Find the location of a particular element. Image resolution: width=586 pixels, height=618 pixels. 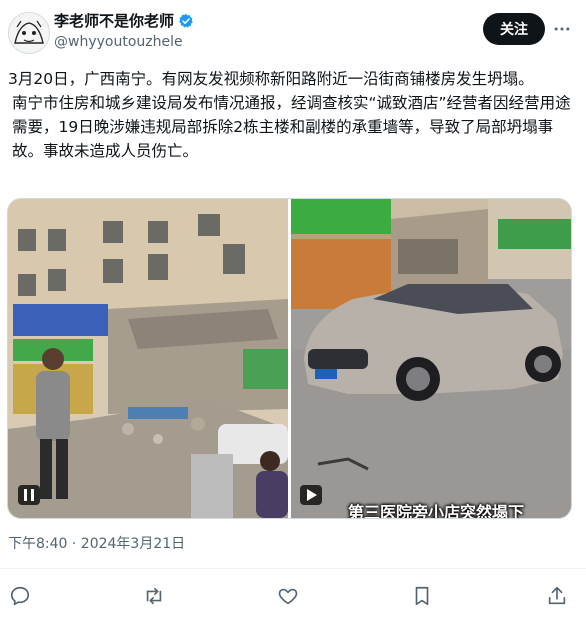

pause-icon is located at coordinates (29, 495).